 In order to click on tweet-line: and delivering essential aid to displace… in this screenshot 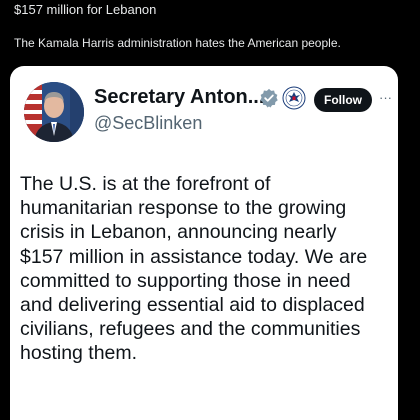, I will do `click(192, 305)`.